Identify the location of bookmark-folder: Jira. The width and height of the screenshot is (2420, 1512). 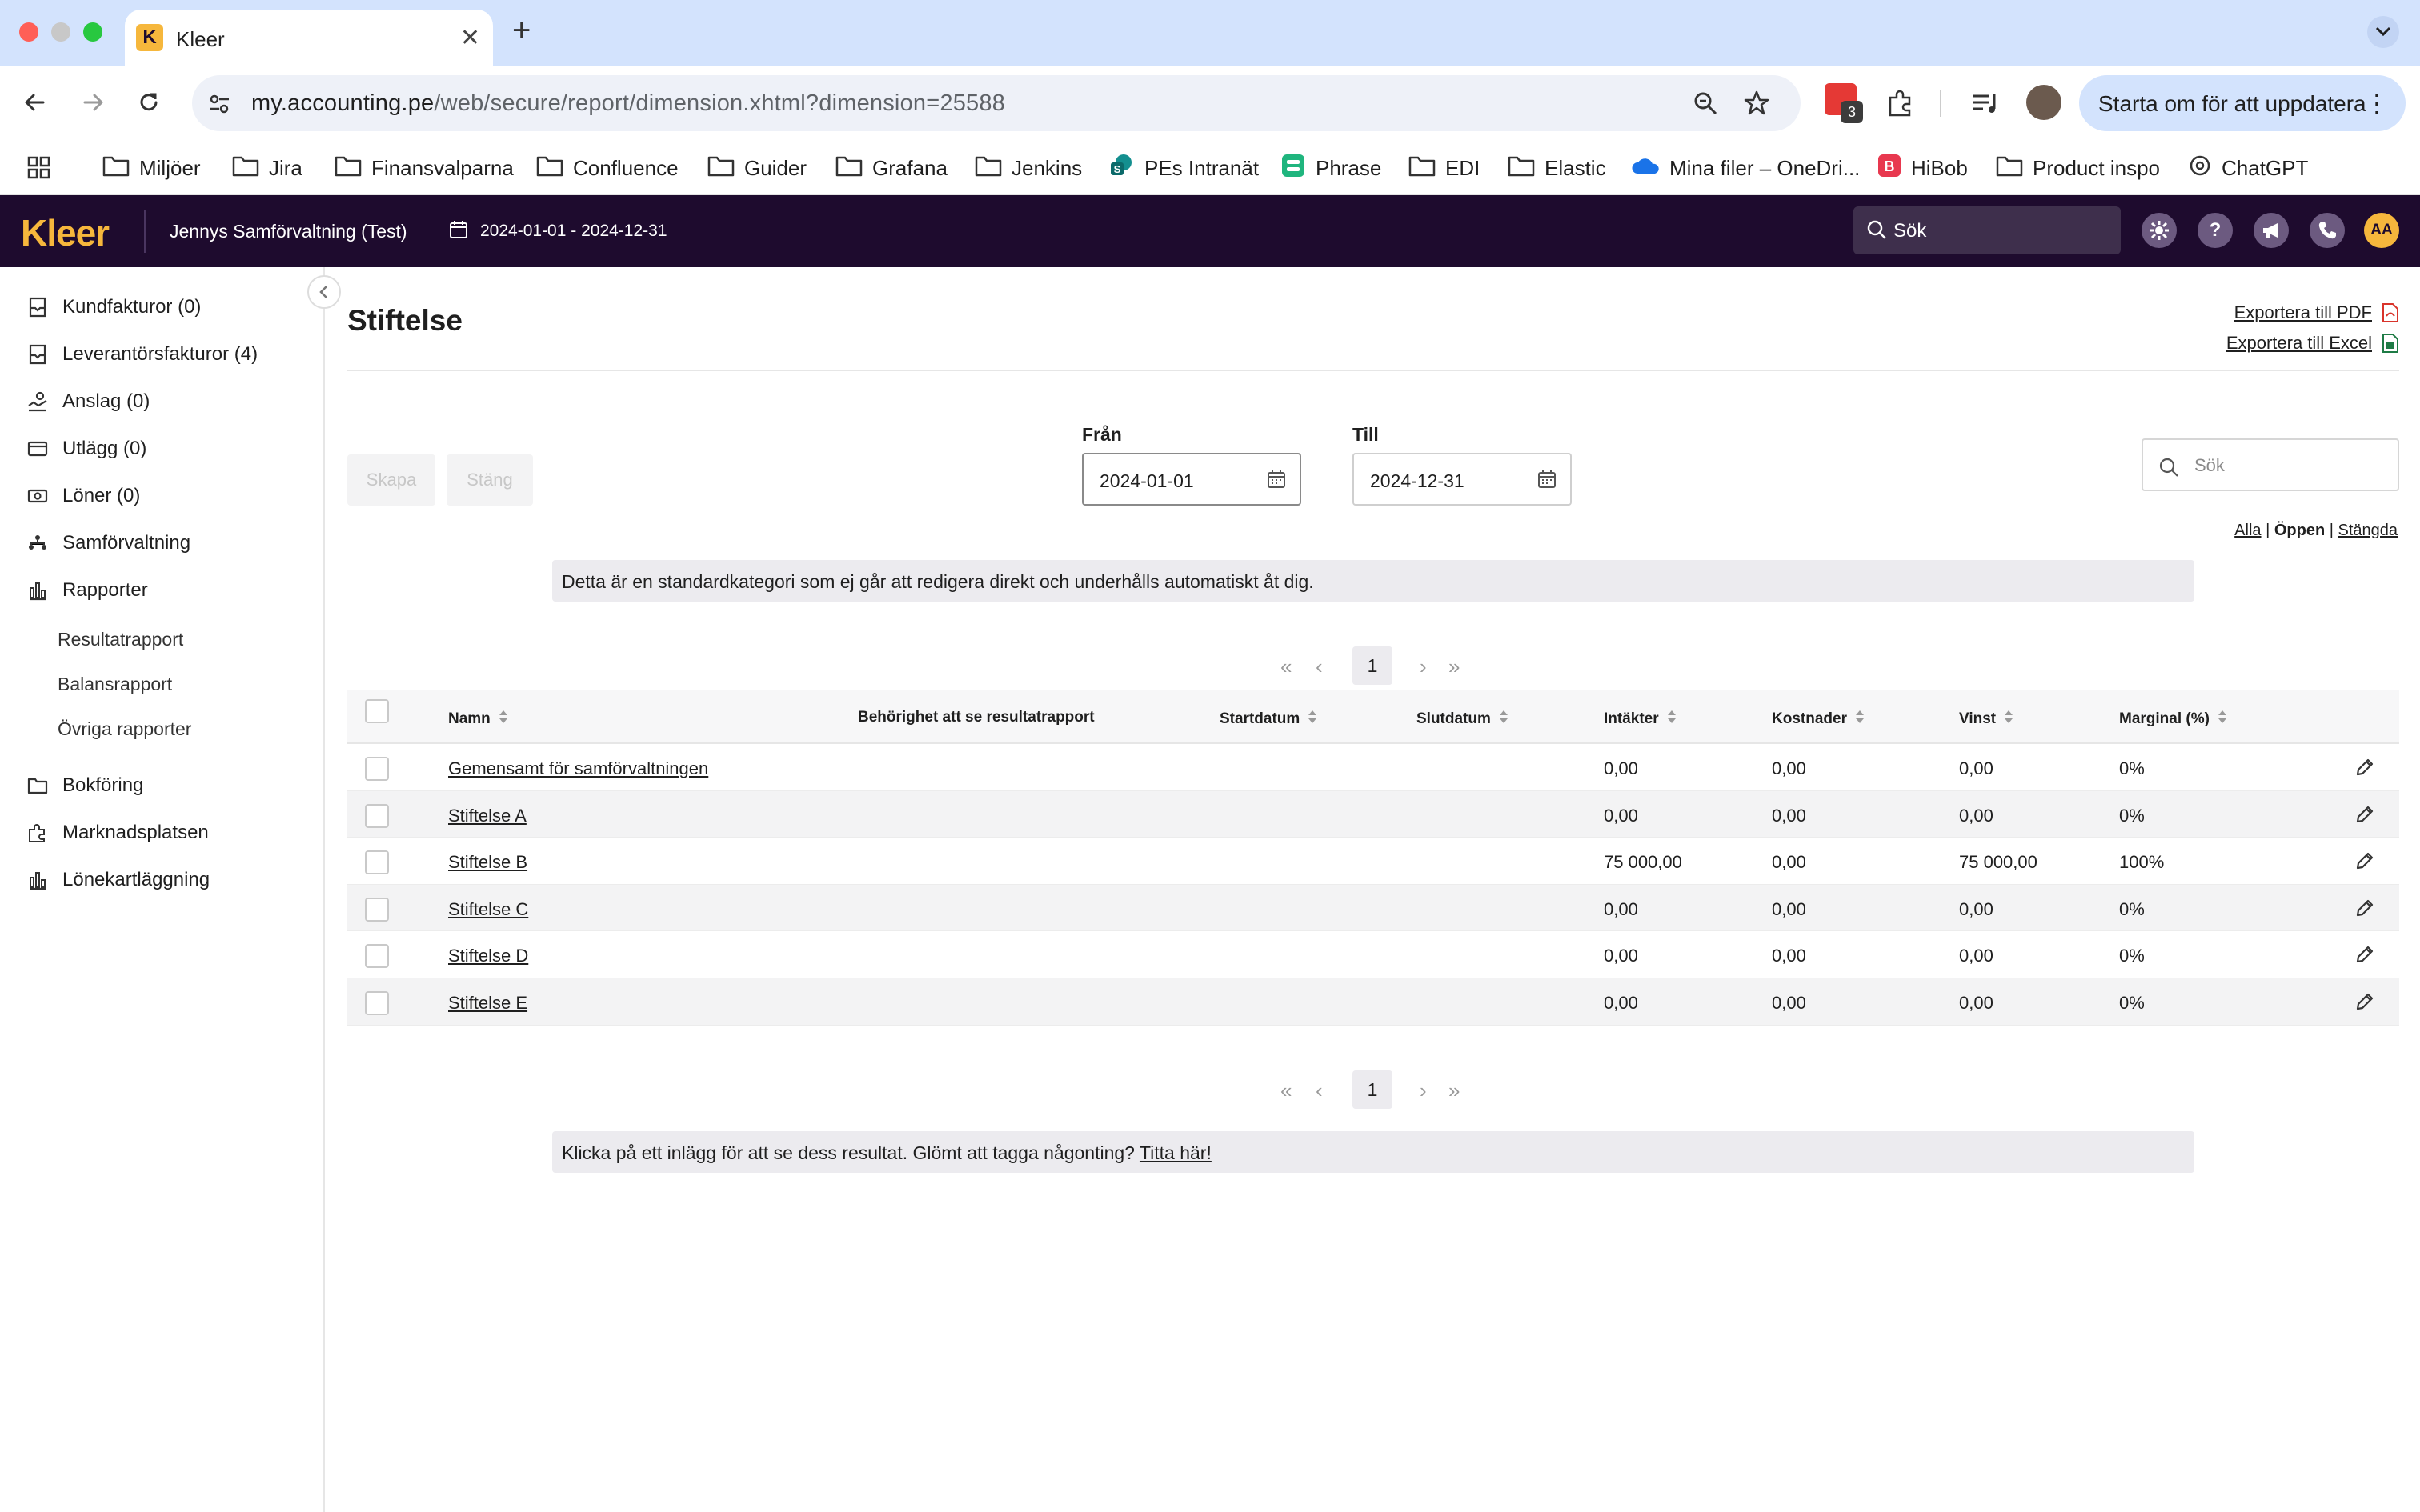
(267, 168).